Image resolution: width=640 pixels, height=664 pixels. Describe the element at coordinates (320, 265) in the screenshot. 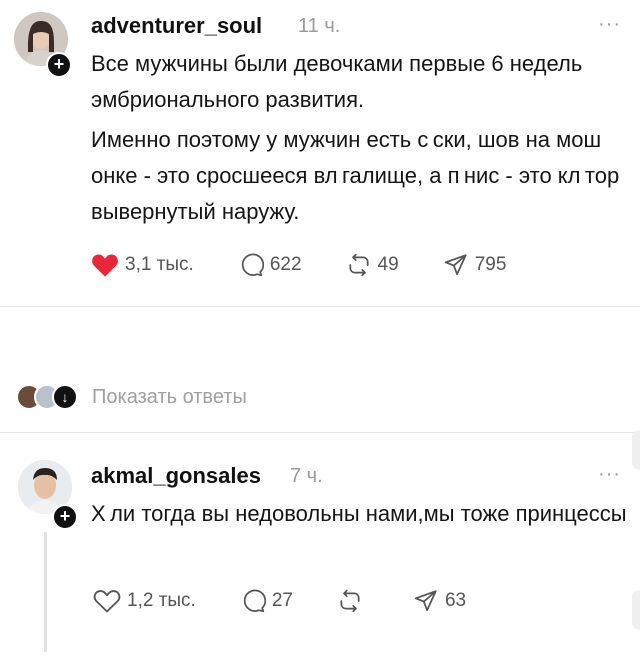

I see `post-actions: 3,1 тыс. 622 49 795` at that location.